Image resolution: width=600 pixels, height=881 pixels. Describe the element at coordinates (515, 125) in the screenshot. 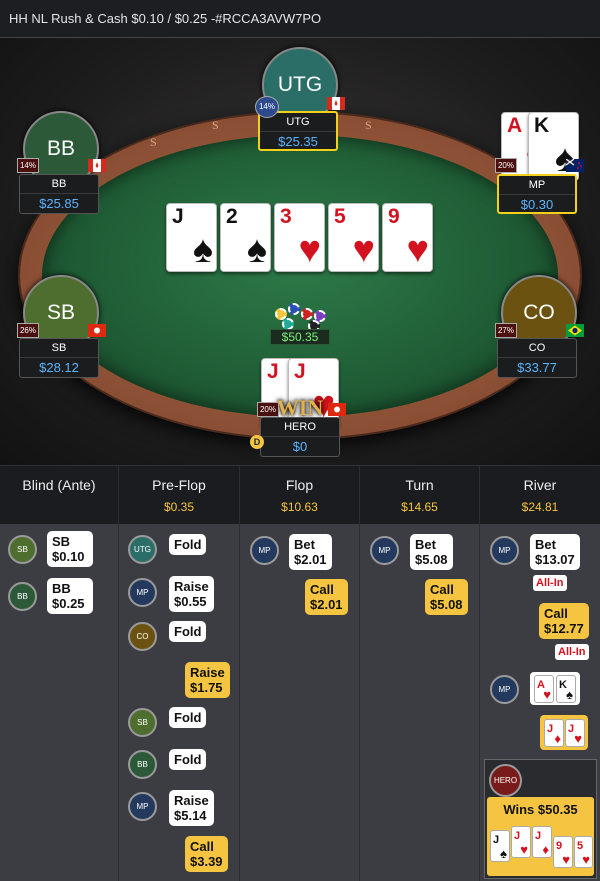

I see `card-rank: A` at that location.